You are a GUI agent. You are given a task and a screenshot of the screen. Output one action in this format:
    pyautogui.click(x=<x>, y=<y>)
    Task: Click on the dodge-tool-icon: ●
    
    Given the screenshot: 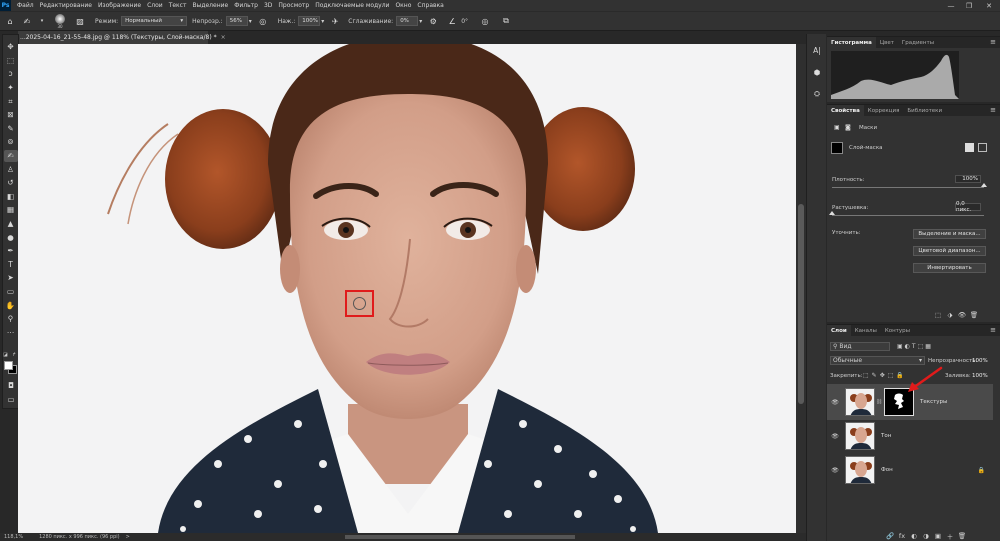 What is the action you would take?
    pyautogui.click(x=11, y=237)
    